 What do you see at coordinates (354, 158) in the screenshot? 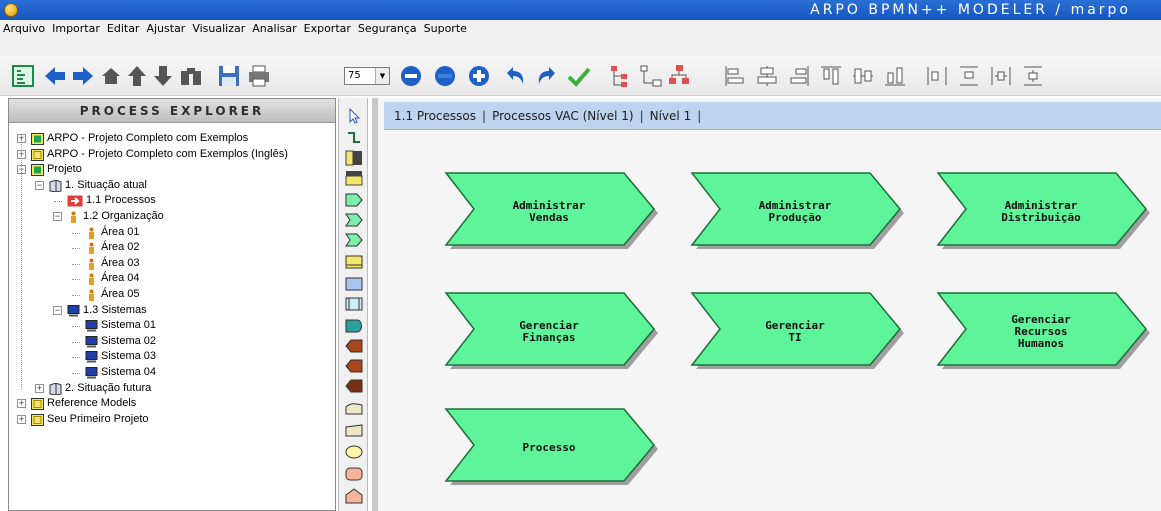
I see `lane-vertical-icon` at bounding box center [354, 158].